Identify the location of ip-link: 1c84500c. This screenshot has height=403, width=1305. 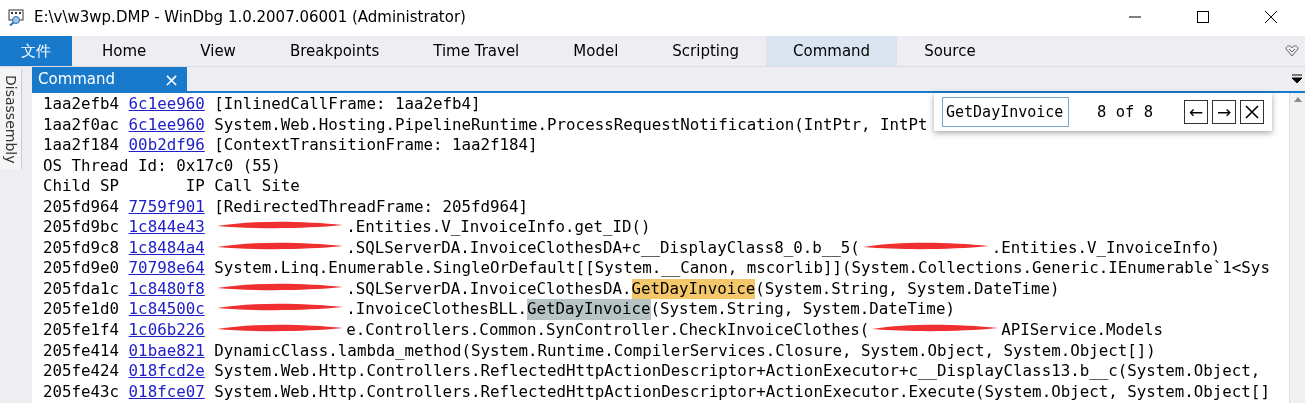
(166, 309).